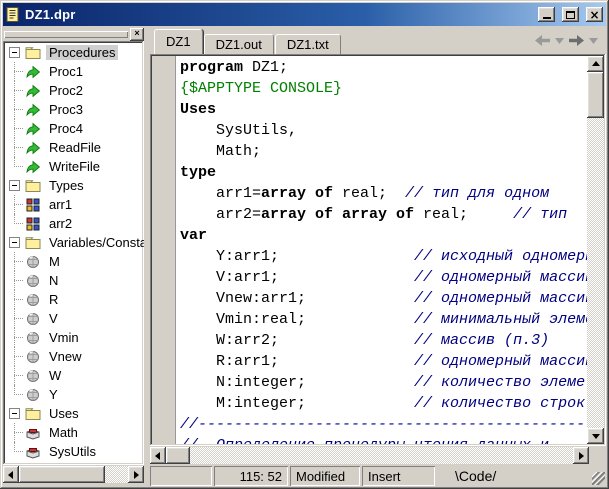 The height and width of the screenshot is (489, 609). What do you see at coordinates (74, 52) in the screenshot?
I see `tree-item-procedures: Procedures` at bounding box center [74, 52].